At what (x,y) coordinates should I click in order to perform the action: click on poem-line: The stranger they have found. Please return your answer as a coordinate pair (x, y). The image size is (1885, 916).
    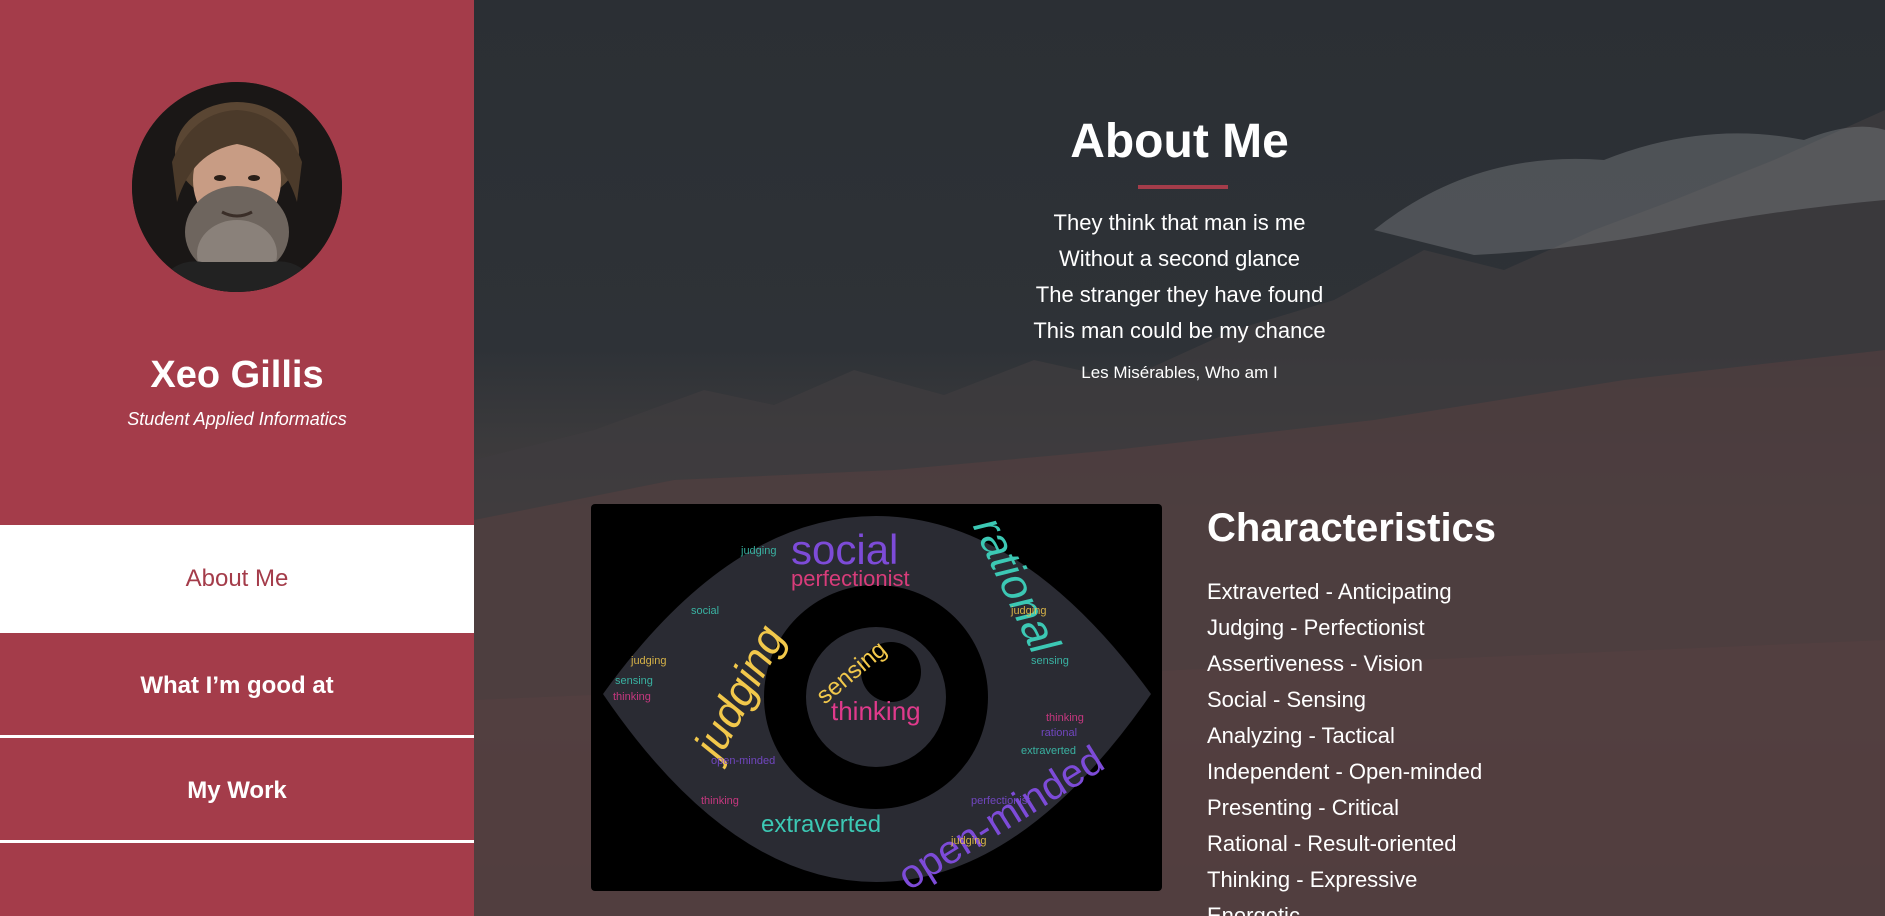
    Looking at the image, I should click on (1179, 294).